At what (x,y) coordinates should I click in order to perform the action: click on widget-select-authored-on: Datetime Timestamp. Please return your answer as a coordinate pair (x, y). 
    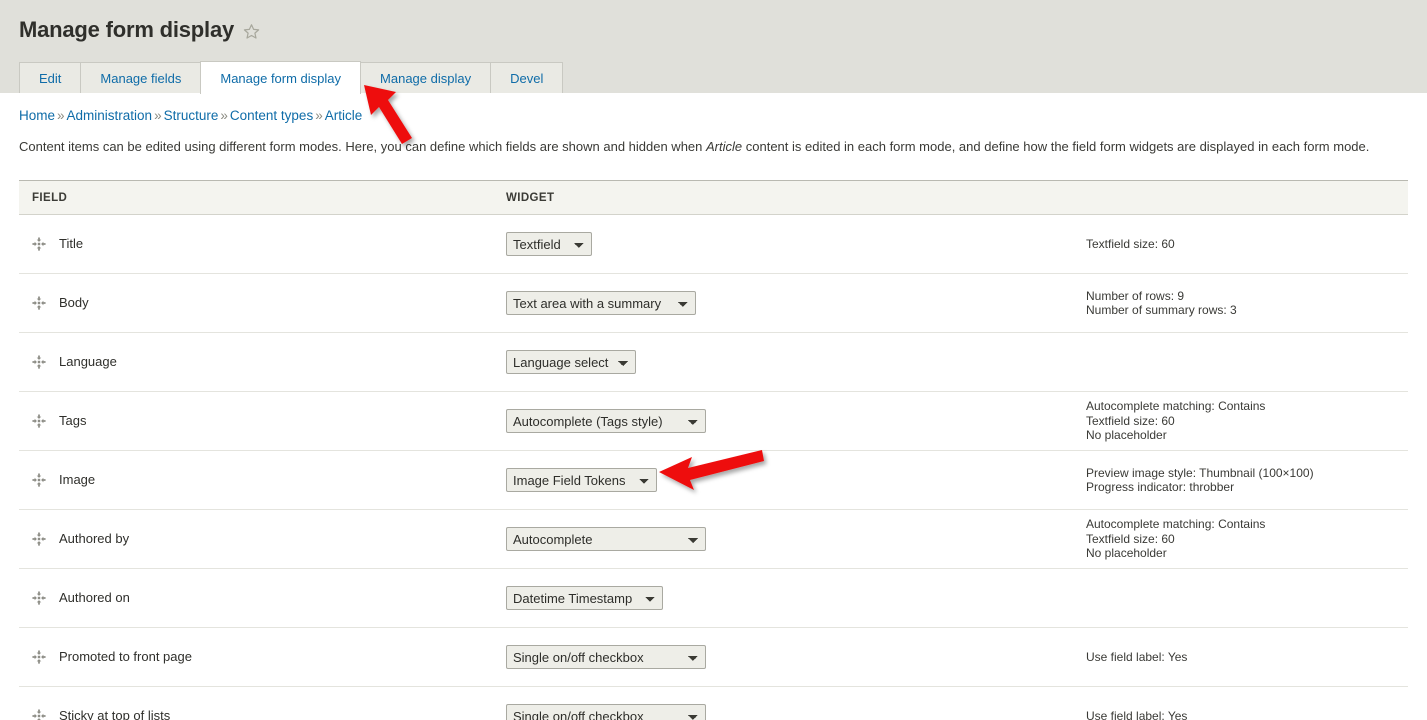
    Looking at the image, I should click on (584, 598).